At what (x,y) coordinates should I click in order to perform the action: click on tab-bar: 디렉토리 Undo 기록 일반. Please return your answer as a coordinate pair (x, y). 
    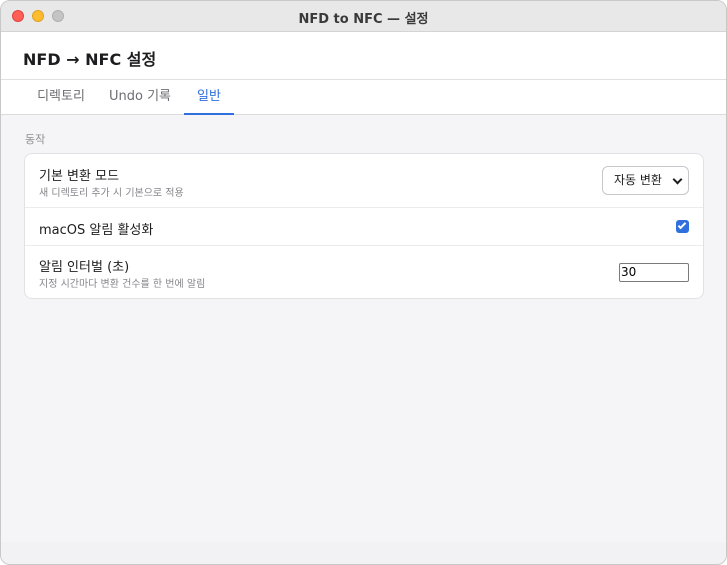
    Looking at the image, I should click on (363, 97).